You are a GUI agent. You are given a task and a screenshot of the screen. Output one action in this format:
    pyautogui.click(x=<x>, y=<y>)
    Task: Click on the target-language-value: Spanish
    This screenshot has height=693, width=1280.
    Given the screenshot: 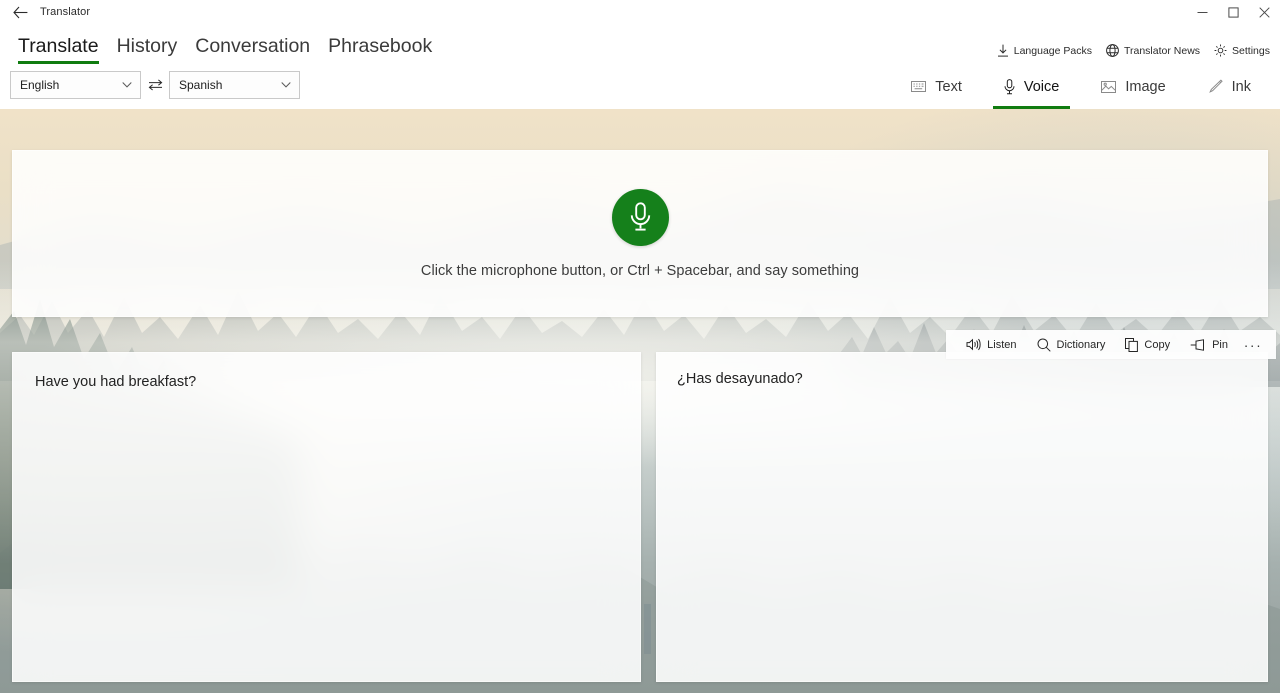 What is the action you would take?
    pyautogui.click(x=201, y=85)
    